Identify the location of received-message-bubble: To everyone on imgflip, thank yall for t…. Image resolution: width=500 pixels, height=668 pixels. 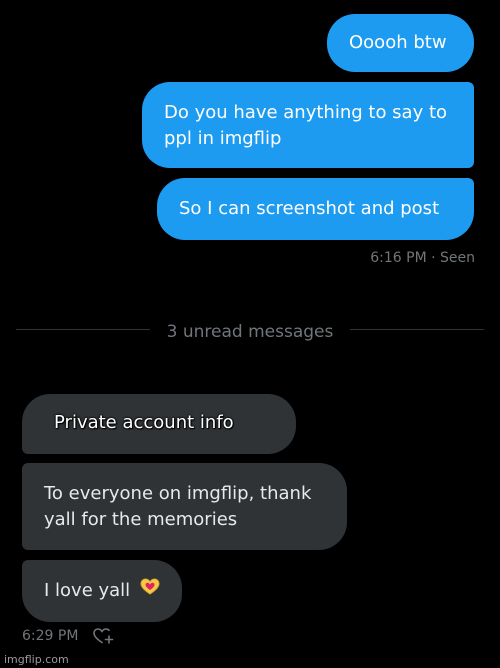
(184, 506).